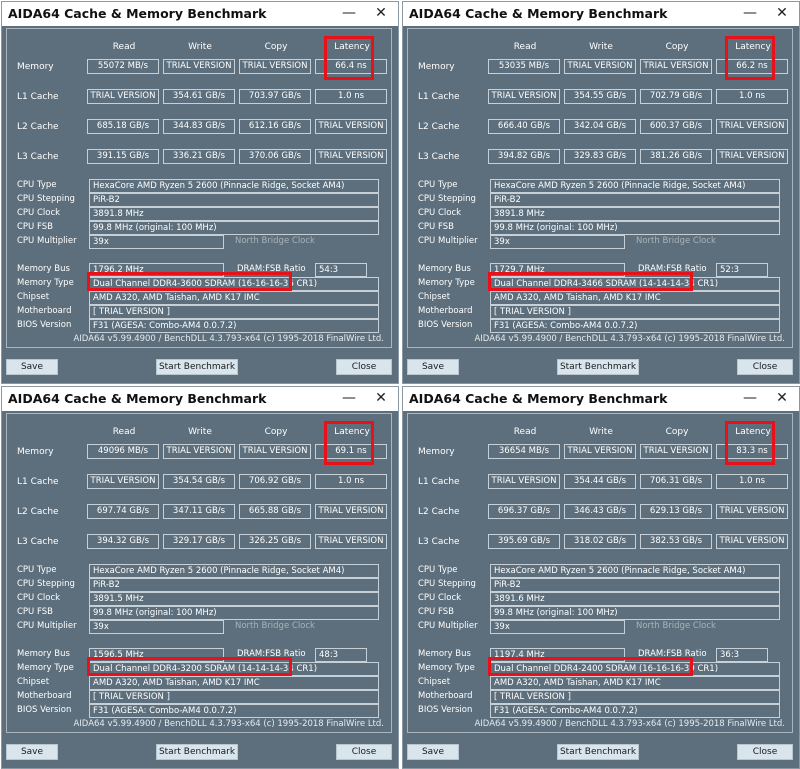  I want to click on result-write: 329.83 GB/s, so click(600, 156).